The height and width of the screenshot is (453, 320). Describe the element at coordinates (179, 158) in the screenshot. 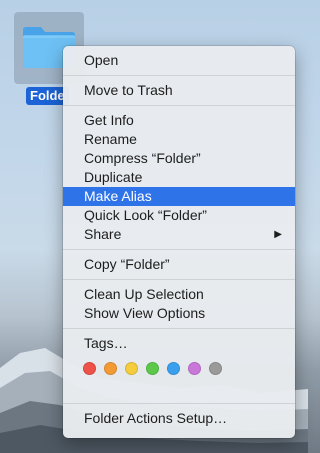

I see `menu-item-compress: Compress “Folder”` at that location.